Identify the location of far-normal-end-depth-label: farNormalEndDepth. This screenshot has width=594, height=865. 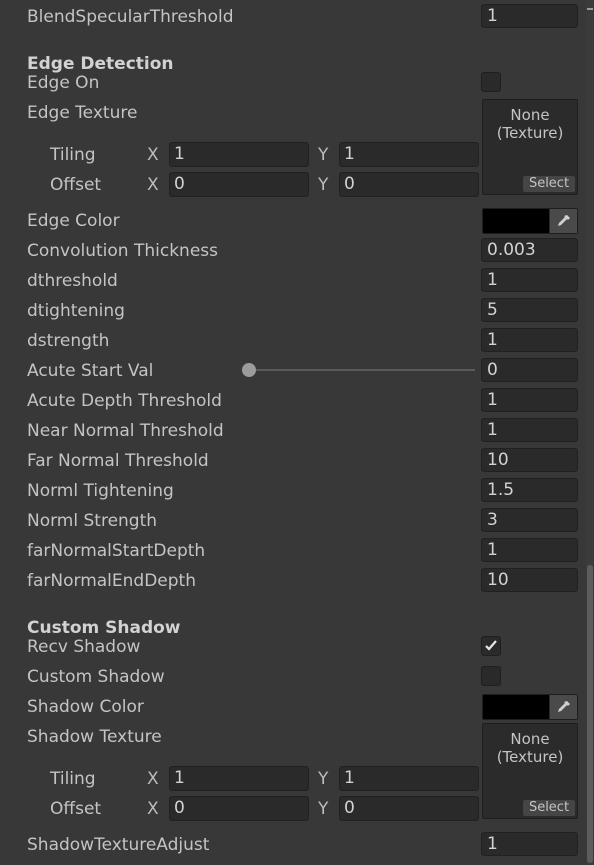
(111, 581).